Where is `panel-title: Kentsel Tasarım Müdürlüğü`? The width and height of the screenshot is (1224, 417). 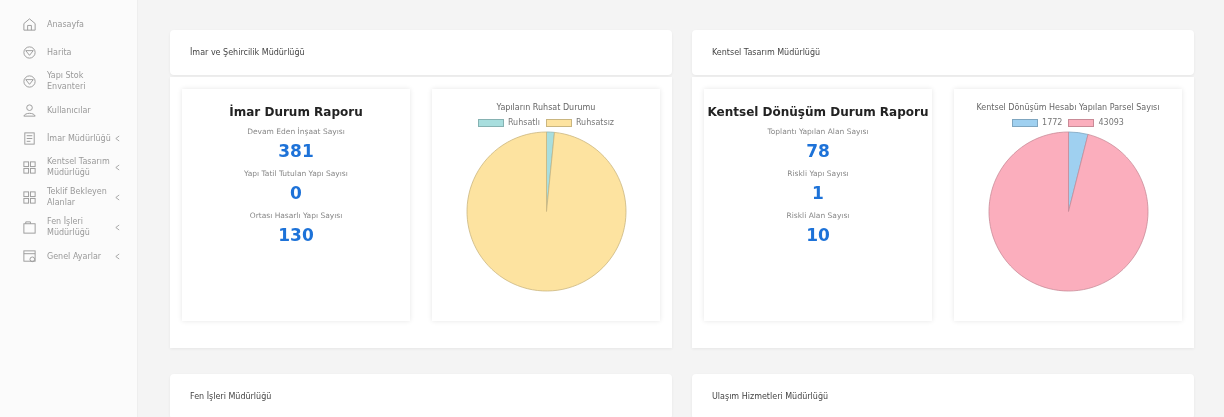 panel-title: Kentsel Tasarım Müdürlüğü is located at coordinates (766, 52).